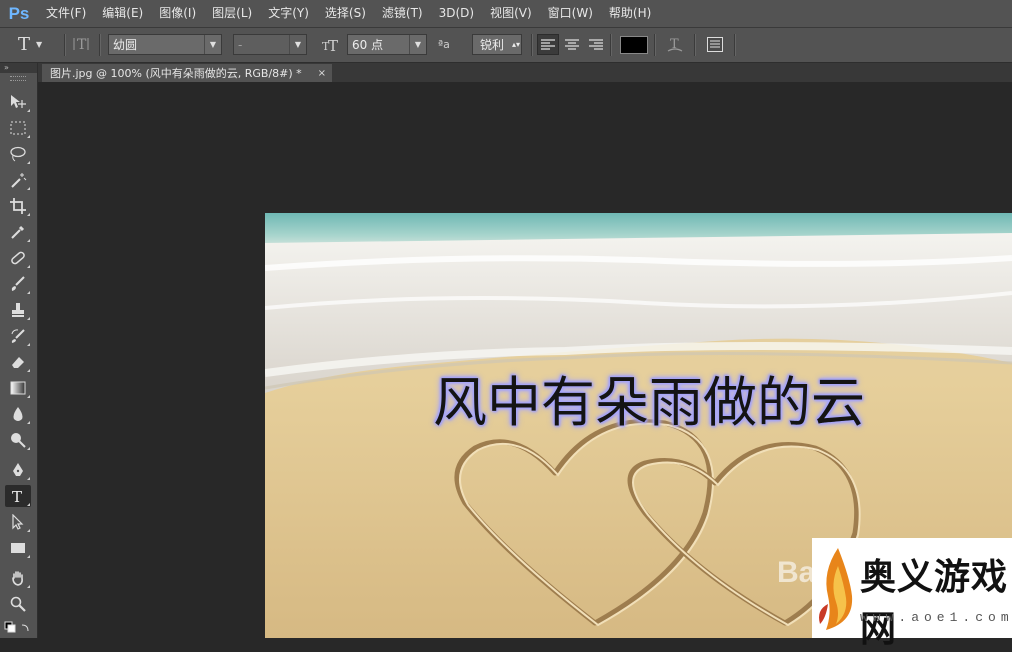 The width and height of the screenshot is (1012, 652). I want to click on text-orientation-toggle-icon: T, so click(83, 44).